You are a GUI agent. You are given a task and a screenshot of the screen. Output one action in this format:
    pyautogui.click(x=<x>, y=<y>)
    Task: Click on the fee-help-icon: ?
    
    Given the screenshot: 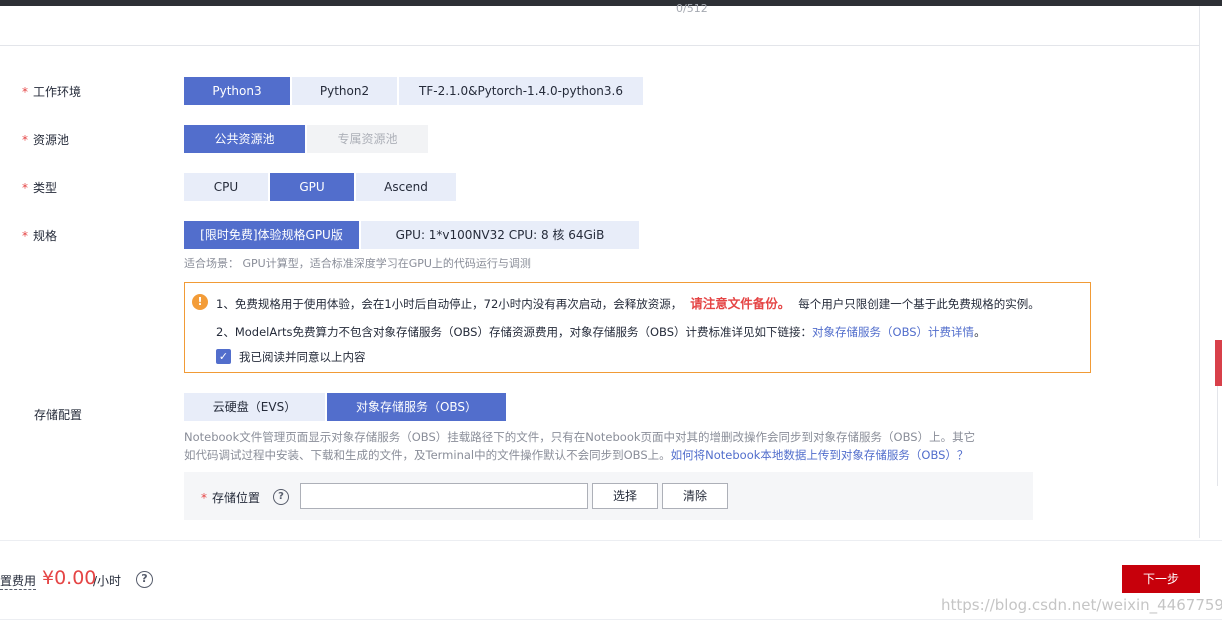 What is the action you would take?
    pyautogui.click(x=144, y=579)
    